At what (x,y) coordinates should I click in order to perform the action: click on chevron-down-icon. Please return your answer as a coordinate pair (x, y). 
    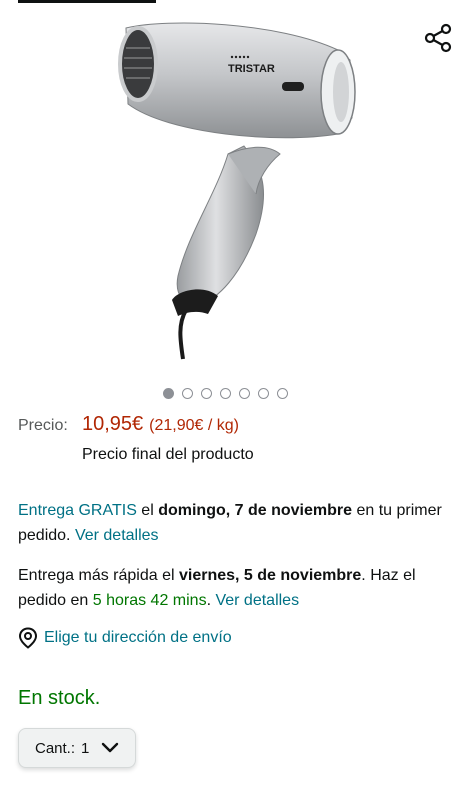
    Looking at the image, I should click on (110, 747).